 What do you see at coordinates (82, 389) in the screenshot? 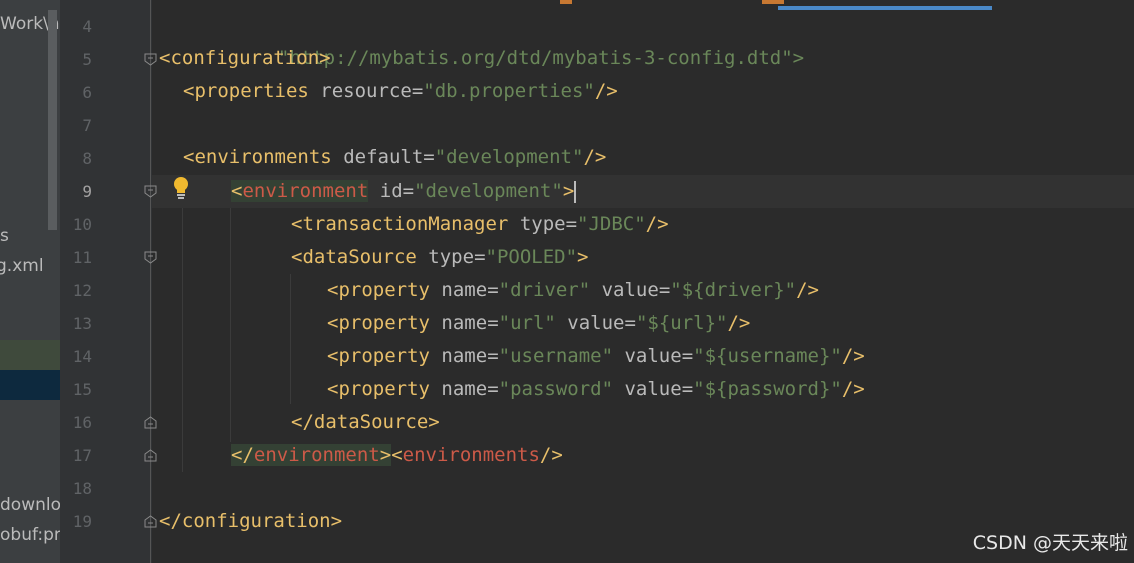
I see `line-number: 15` at bounding box center [82, 389].